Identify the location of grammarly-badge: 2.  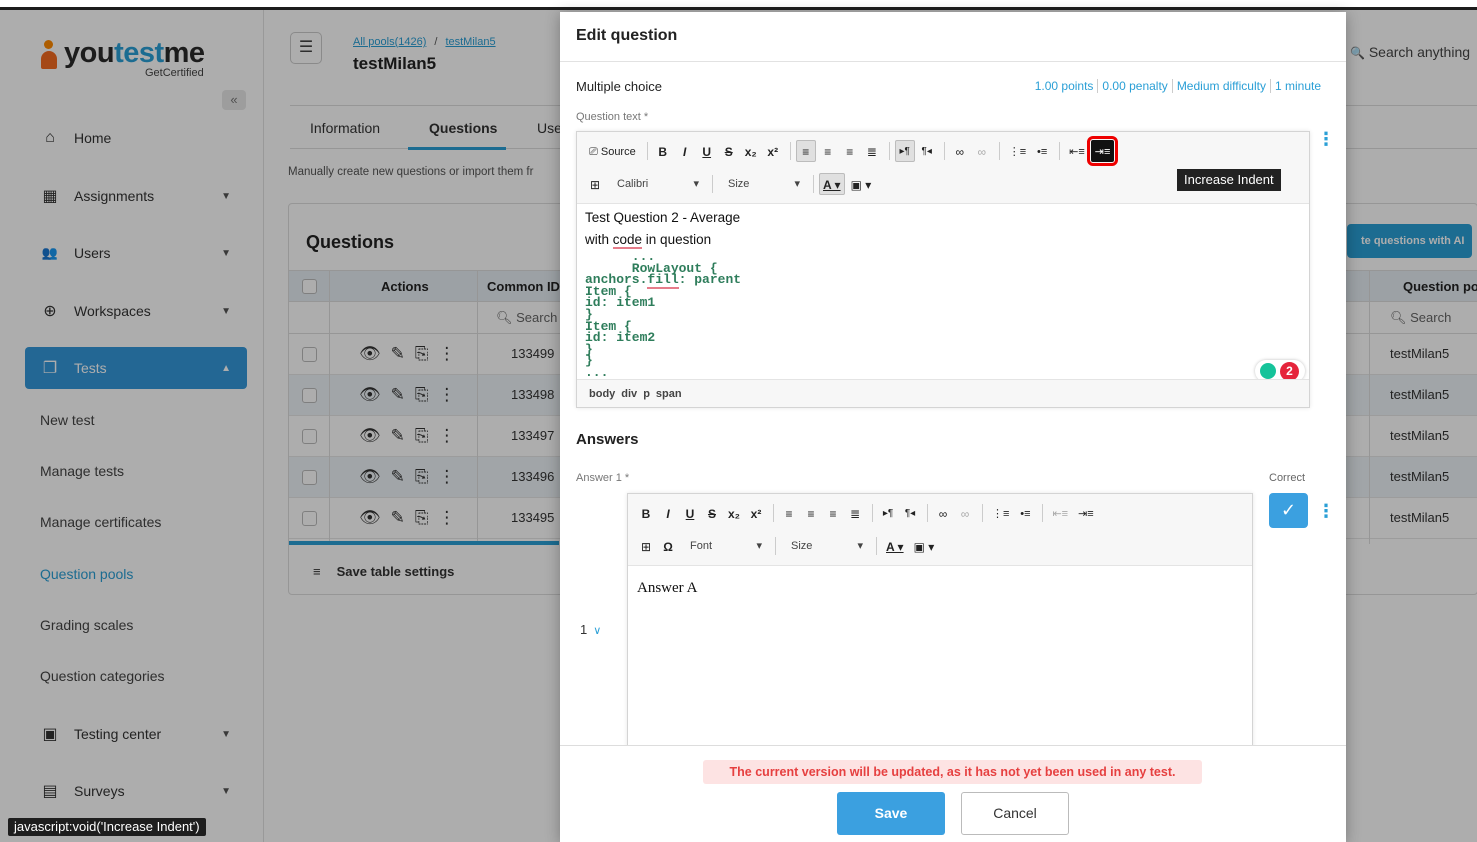
(1280, 369).